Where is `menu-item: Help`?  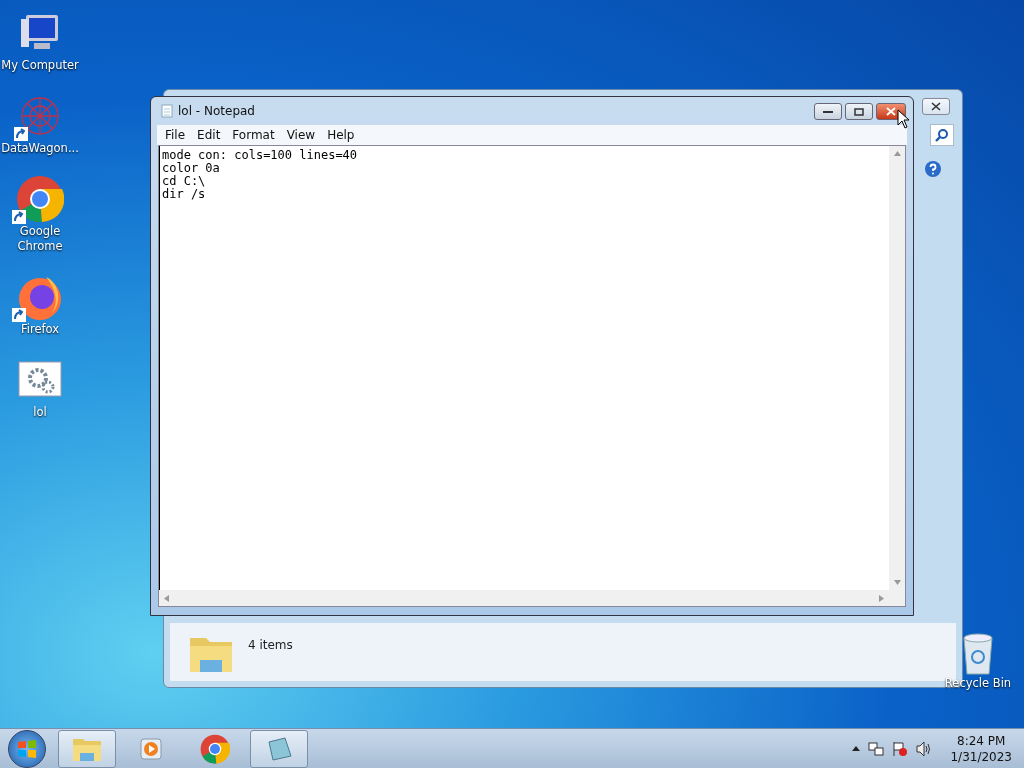 menu-item: Help is located at coordinates (341, 135).